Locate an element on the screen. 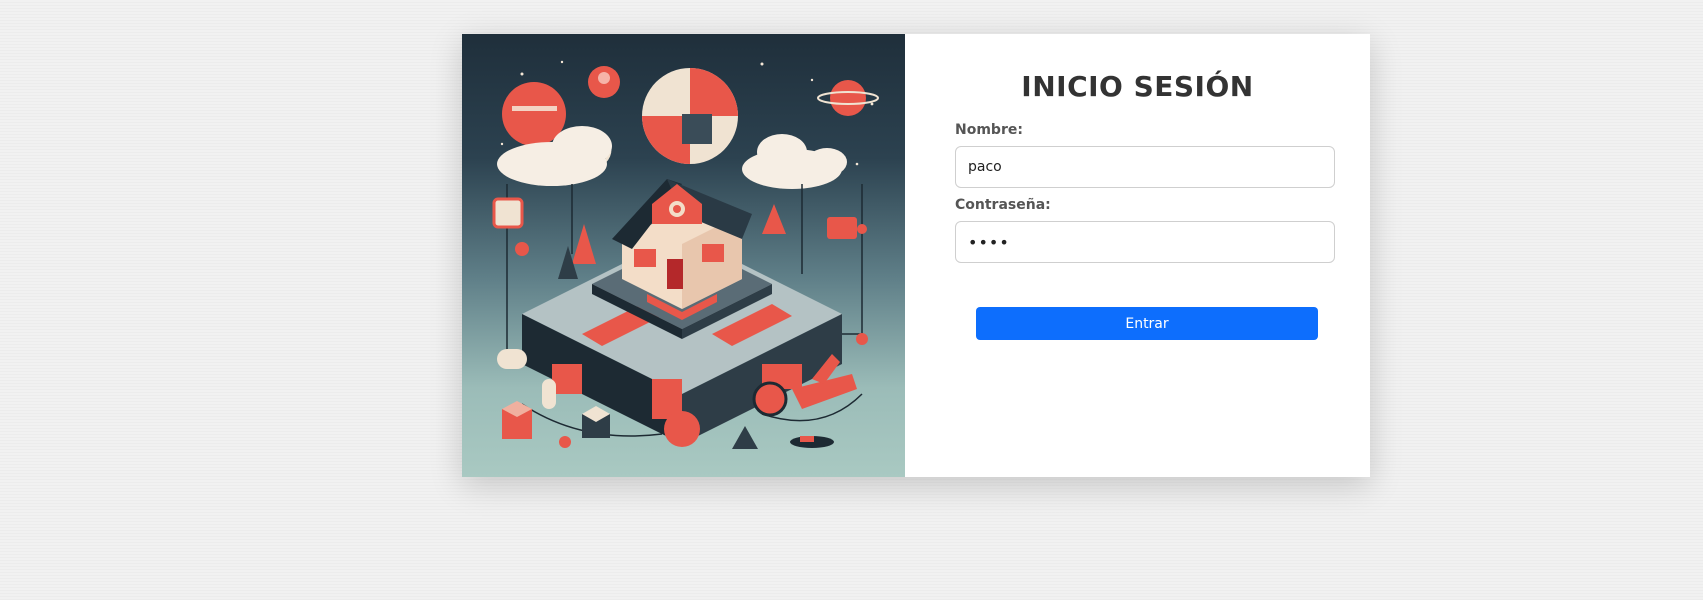 The width and height of the screenshot is (1703, 600). name-input is located at coordinates (1145, 167).